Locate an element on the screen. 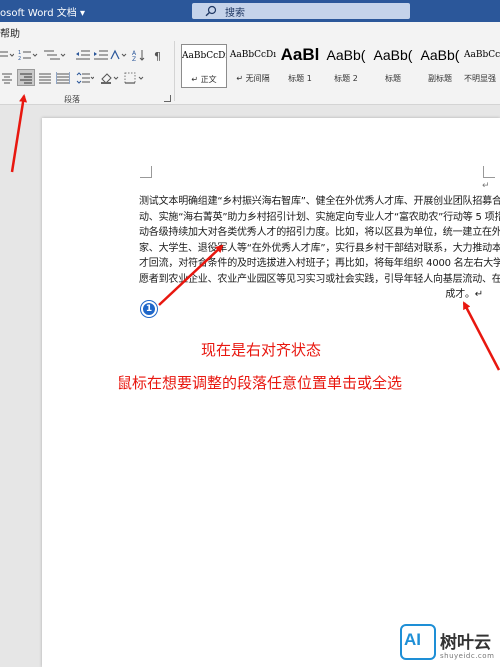 The height and width of the screenshot is (667, 500). watermark-logo-text: AI is located at coordinates (412, 639).